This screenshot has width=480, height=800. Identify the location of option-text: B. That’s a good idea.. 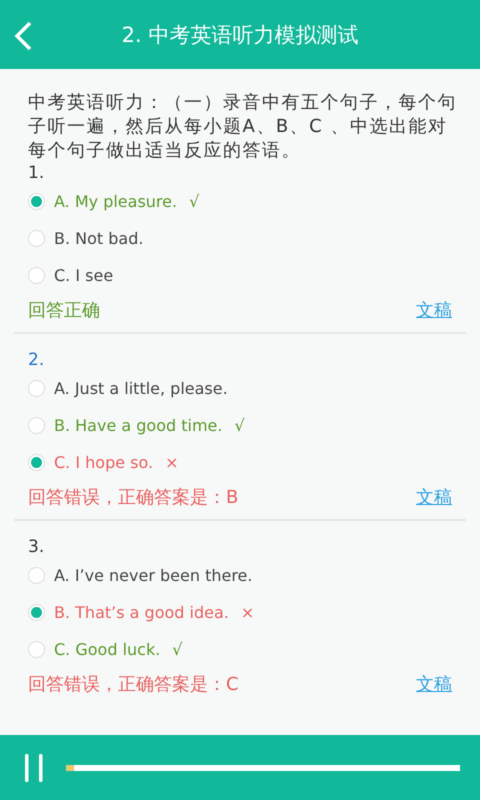
(141, 612).